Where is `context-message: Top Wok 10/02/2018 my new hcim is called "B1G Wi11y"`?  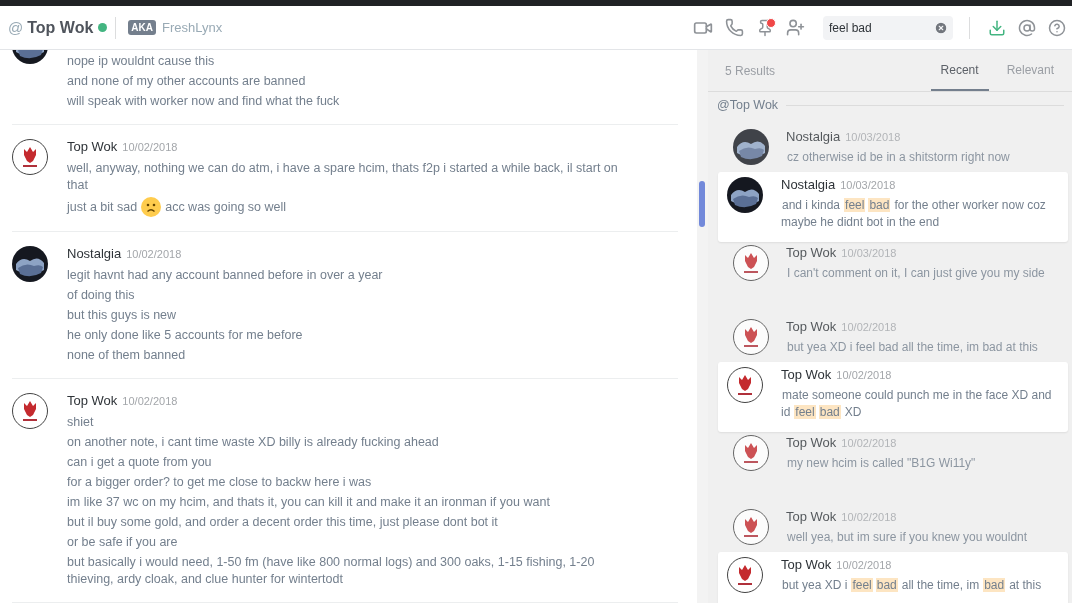 context-message: Top Wok 10/02/2018 my new hcim is called "B1G Wi11y" is located at coordinates (893, 455).